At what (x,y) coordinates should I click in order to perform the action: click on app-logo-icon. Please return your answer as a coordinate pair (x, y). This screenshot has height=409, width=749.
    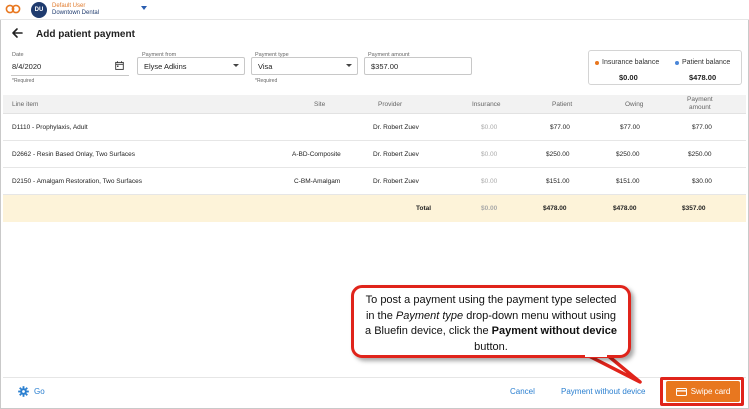
    Looking at the image, I should click on (13, 9).